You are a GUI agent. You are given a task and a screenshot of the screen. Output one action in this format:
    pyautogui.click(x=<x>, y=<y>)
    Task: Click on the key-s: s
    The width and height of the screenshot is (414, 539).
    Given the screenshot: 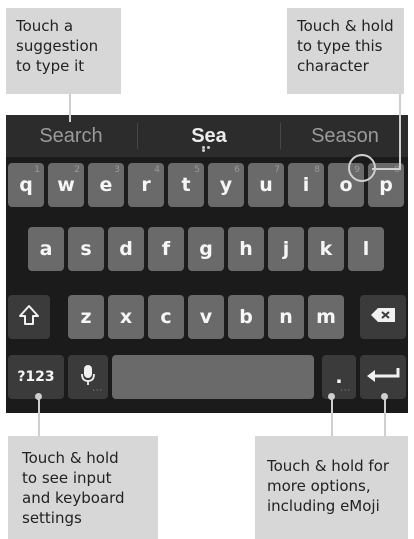 What is the action you would take?
    pyautogui.click(x=86, y=249)
    